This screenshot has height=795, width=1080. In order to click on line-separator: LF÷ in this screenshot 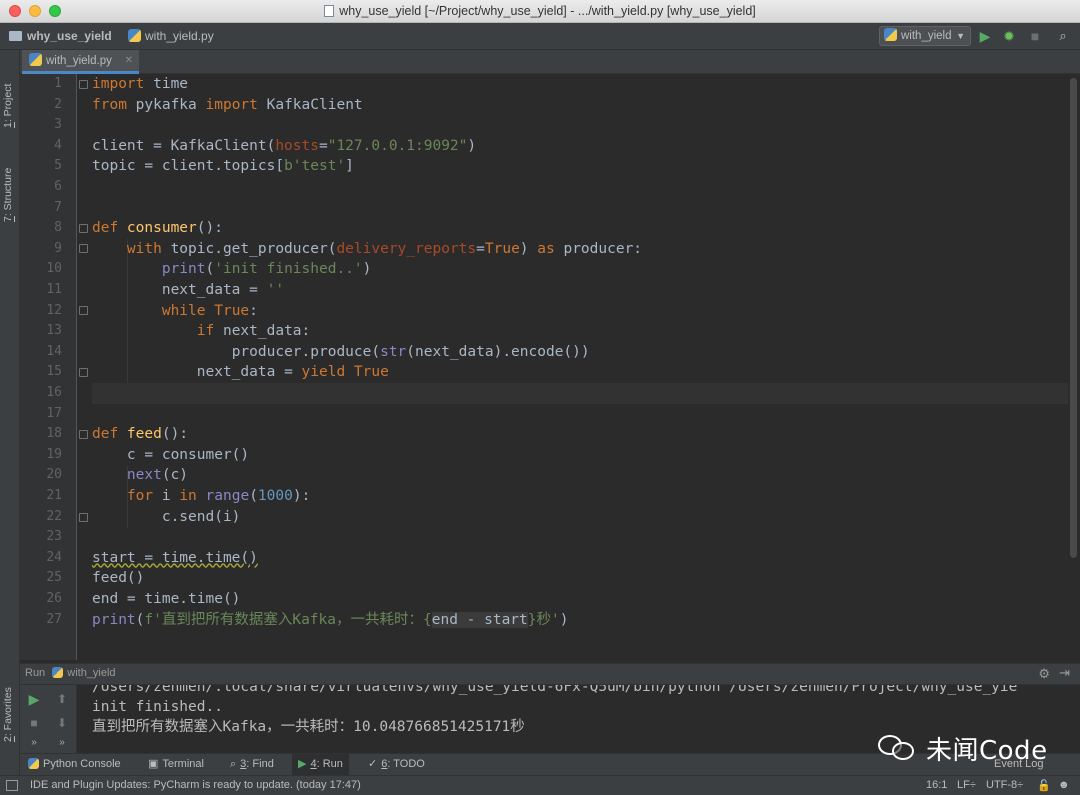, I will do `click(966, 785)`.